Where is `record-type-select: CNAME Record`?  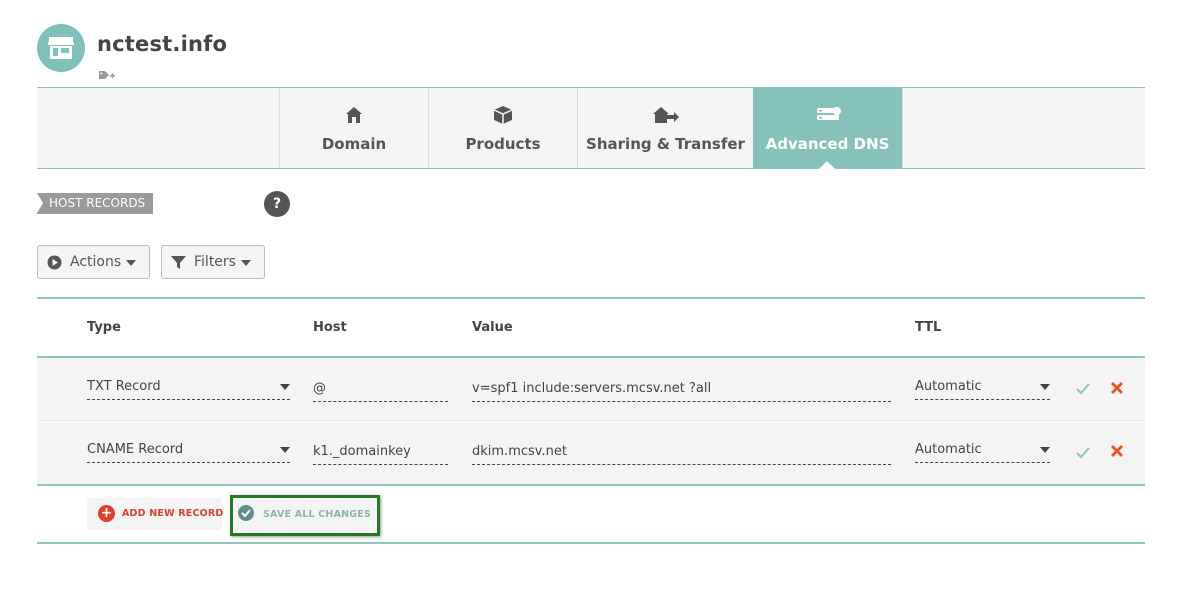 record-type-select: CNAME Record is located at coordinates (188, 452).